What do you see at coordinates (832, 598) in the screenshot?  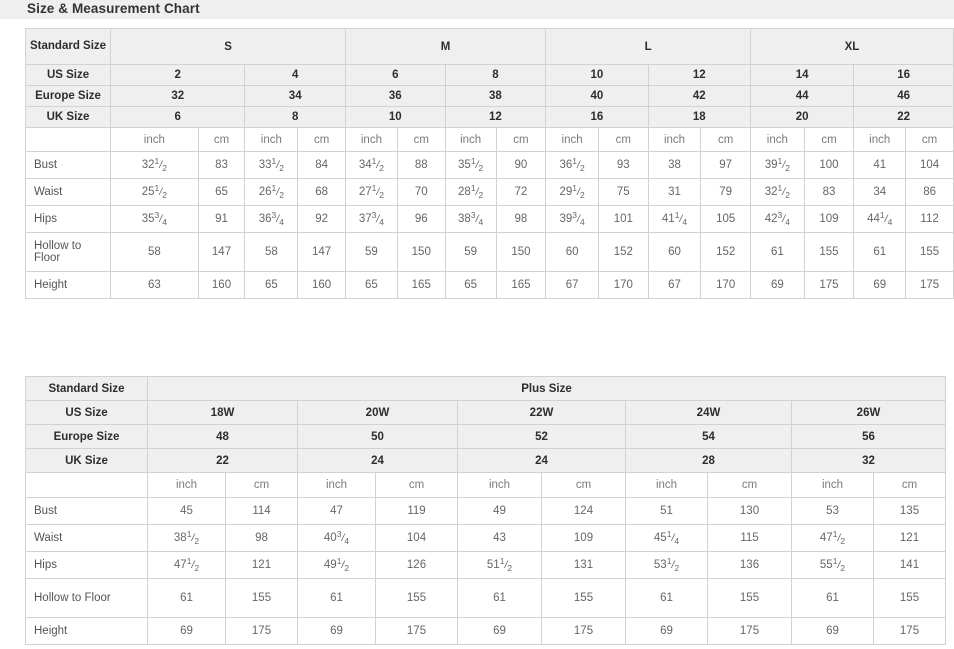 I see `plus-measurement-value-3-8: 61` at bounding box center [832, 598].